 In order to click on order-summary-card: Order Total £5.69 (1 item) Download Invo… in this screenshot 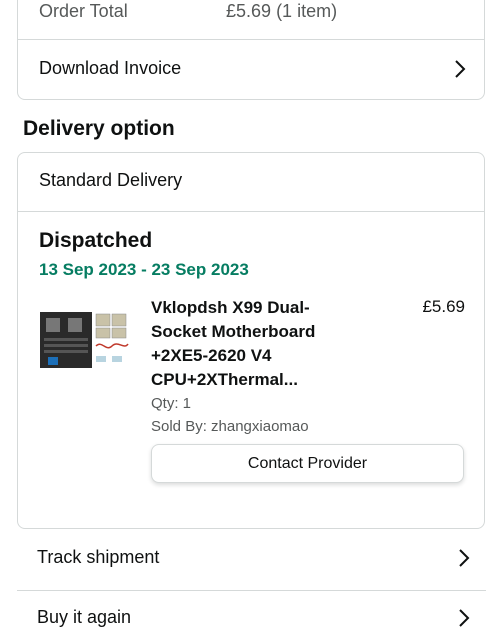, I will do `click(251, 50)`.